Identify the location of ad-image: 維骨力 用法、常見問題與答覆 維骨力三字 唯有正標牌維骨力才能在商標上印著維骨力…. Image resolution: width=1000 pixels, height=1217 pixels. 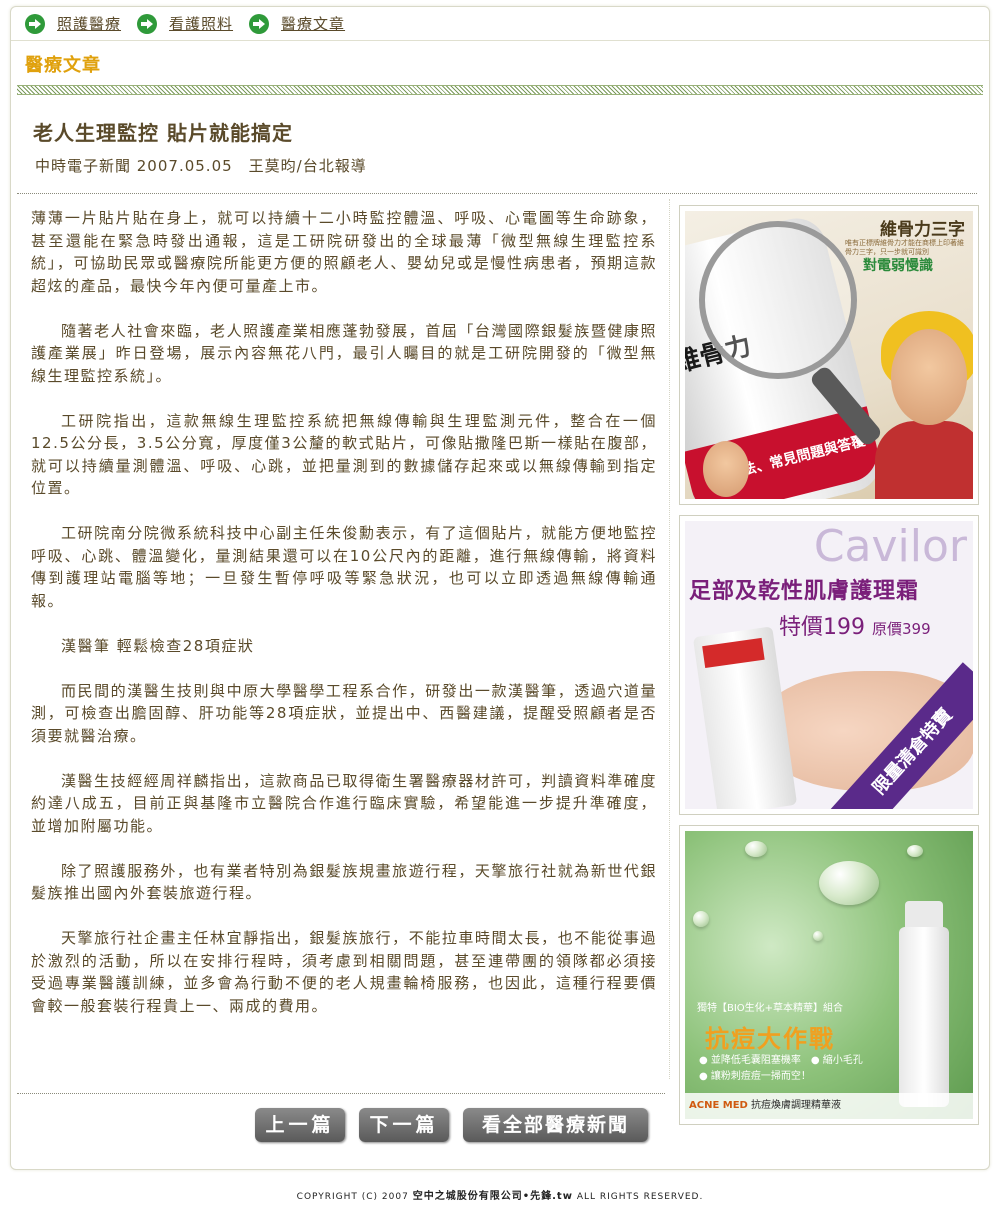
(829, 355).